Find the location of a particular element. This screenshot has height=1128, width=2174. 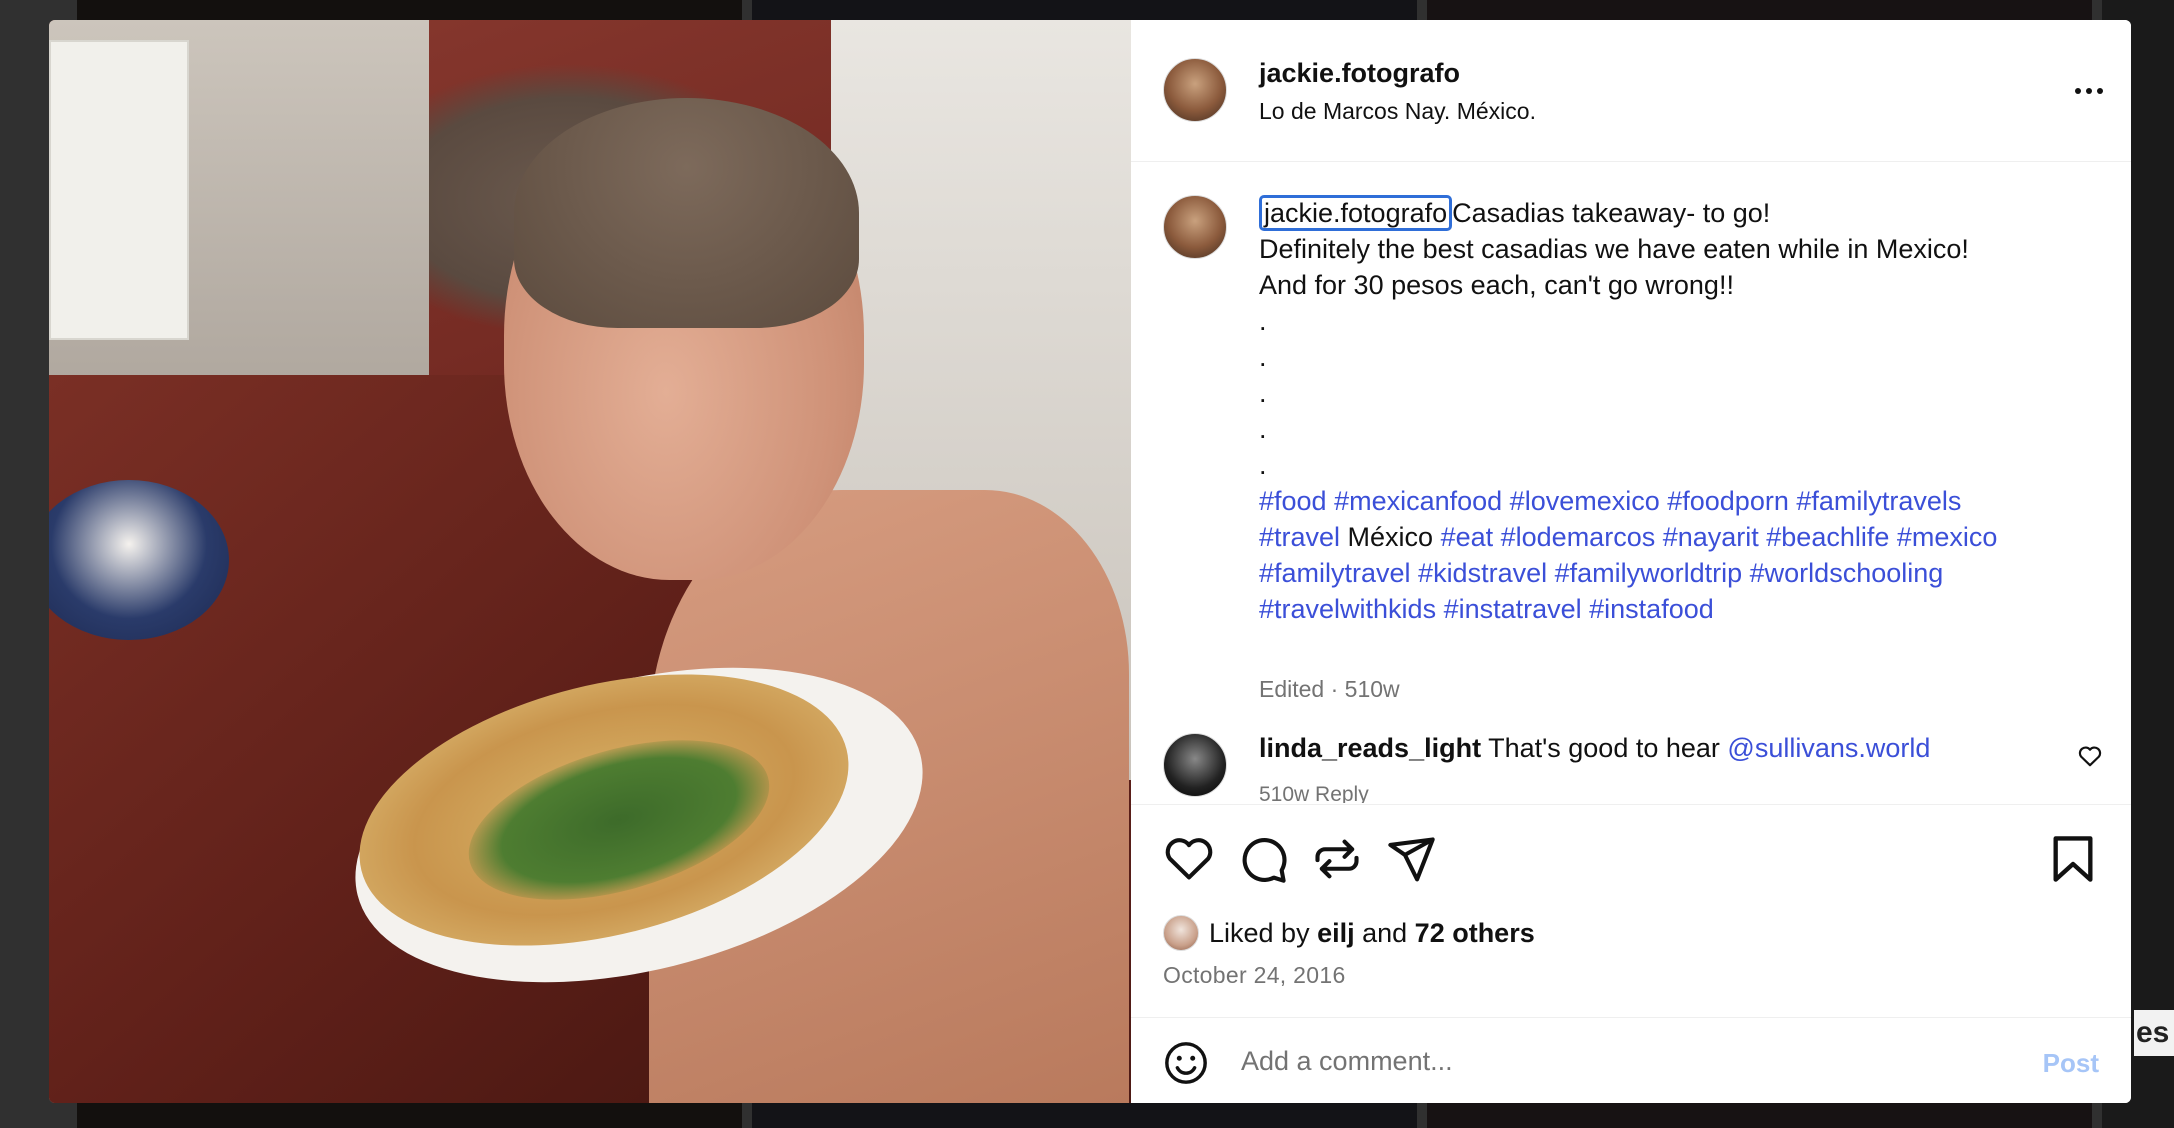

comment-input is located at coordinates (1621, 1061).